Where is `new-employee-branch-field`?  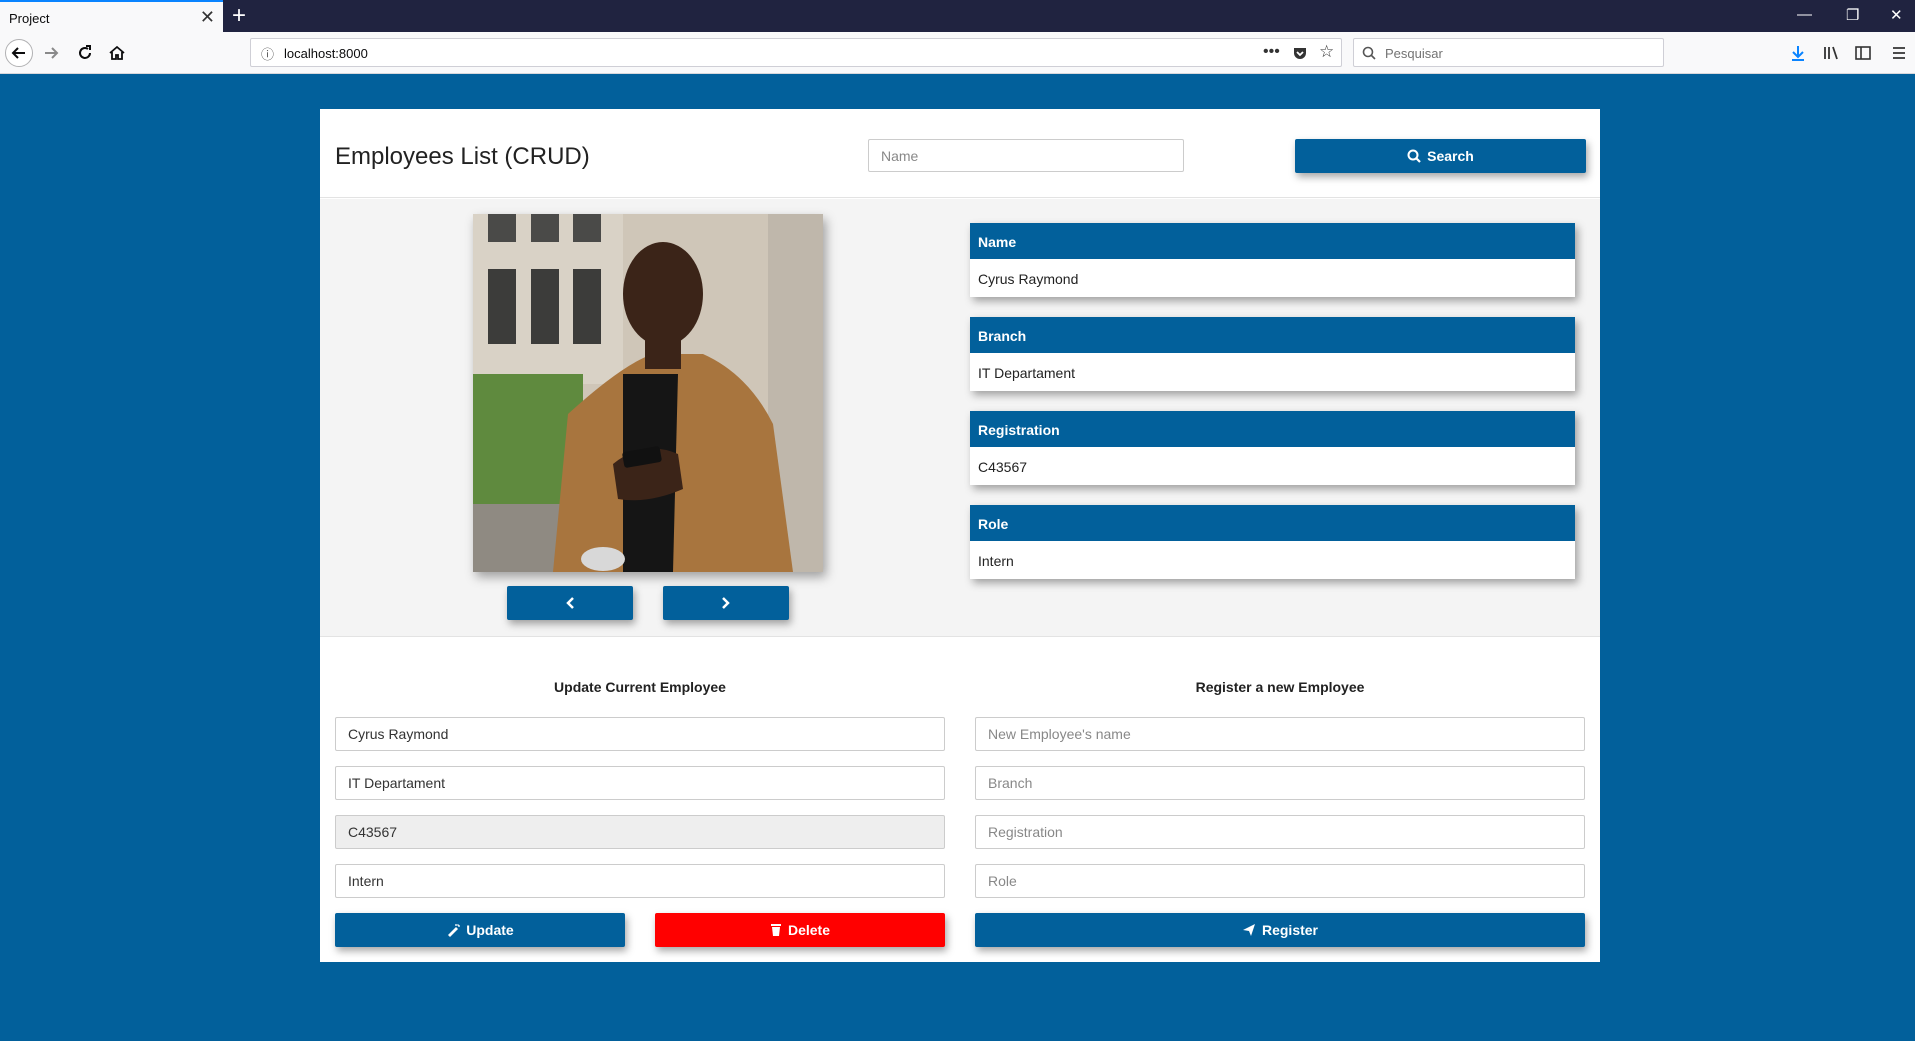
new-employee-branch-field is located at coordinates (1280, 783).